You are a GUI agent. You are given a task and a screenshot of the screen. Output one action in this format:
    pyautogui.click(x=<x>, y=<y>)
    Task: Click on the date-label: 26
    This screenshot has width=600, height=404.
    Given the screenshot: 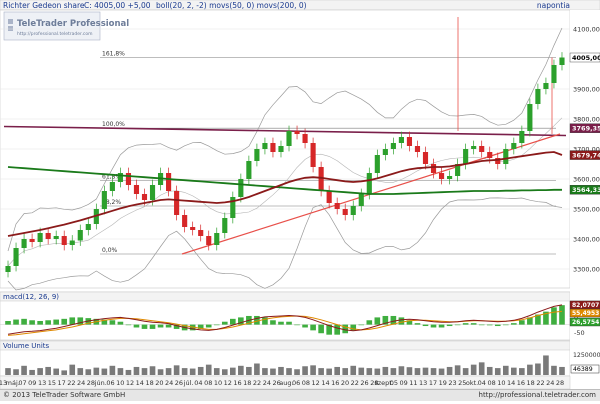 What is the action you would take?
    pyautogui.click(x=364, y=383)
    